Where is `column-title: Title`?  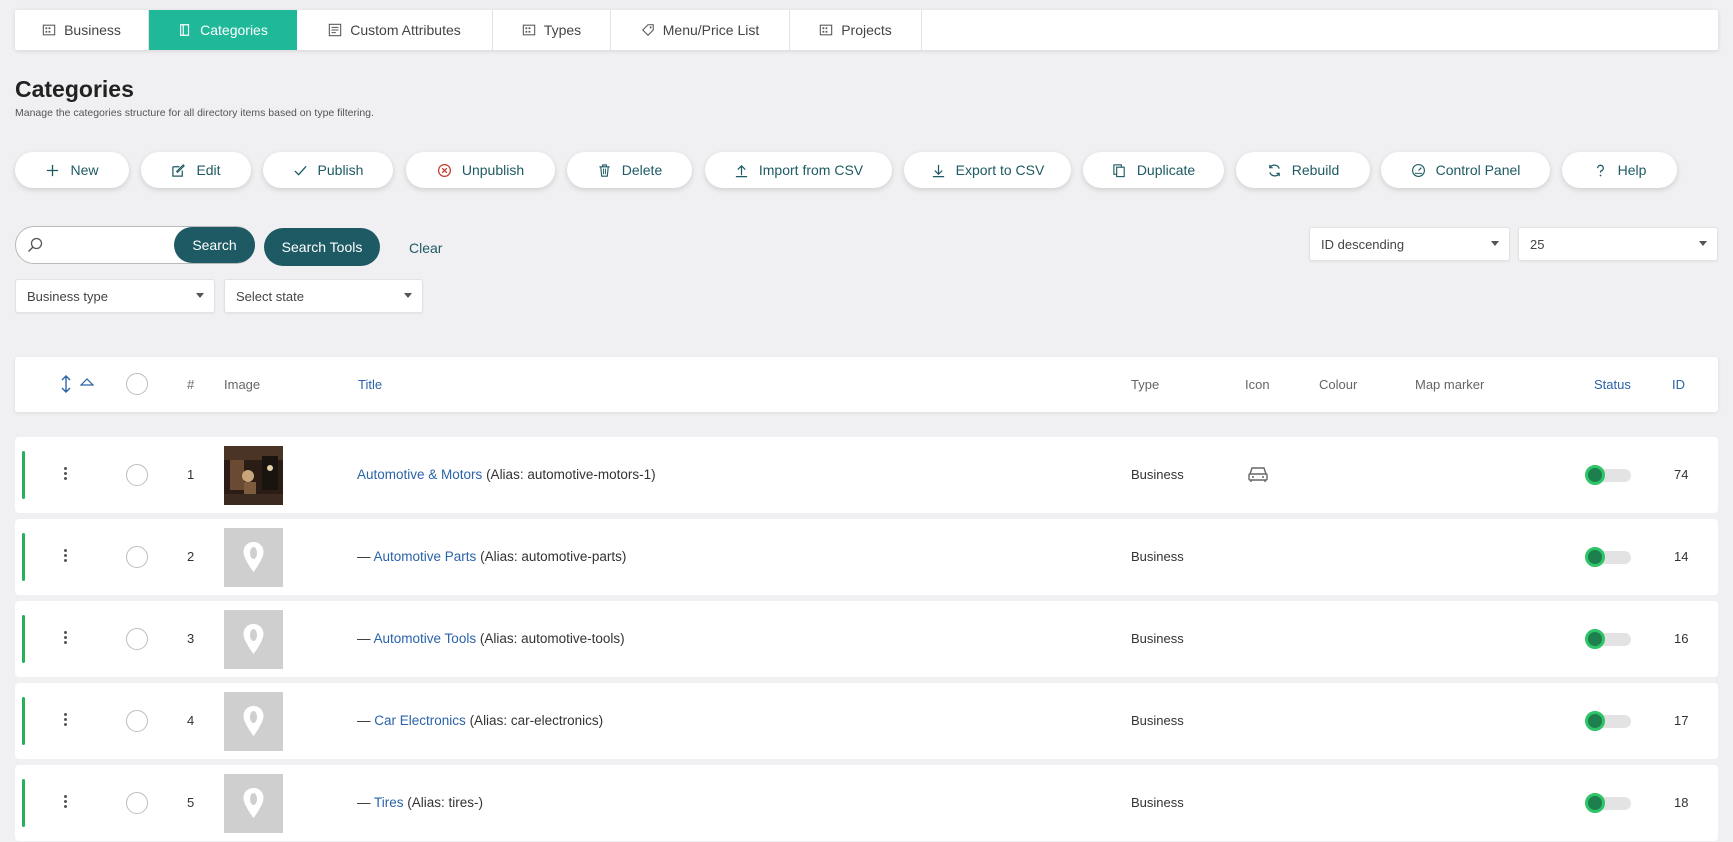
column-title: Title is located at coordinates (370, 384).